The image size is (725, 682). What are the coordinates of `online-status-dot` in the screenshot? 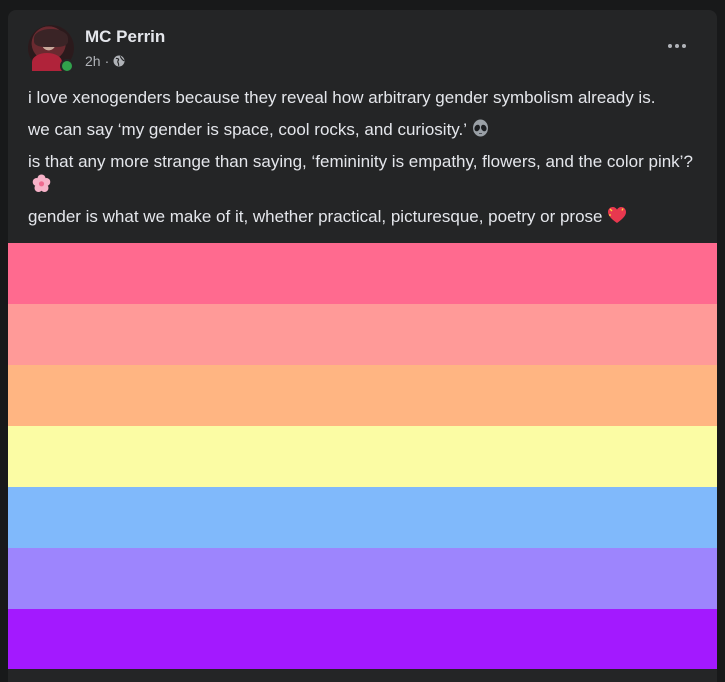 It's located at (67, 66).